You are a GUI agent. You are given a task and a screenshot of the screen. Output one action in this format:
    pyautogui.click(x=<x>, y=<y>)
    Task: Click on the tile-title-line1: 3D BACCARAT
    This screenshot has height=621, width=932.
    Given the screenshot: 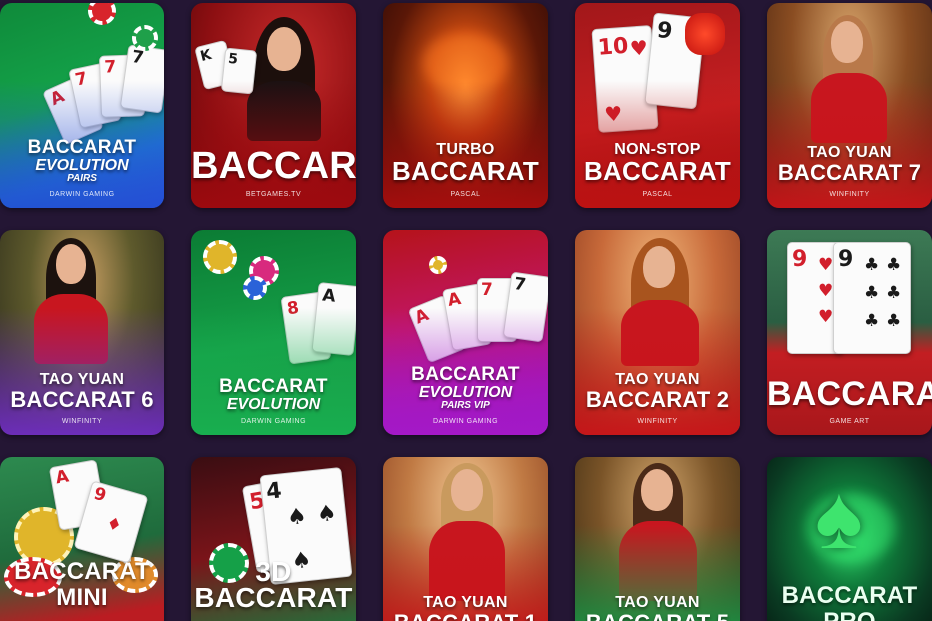 What is the action you would take?
    pyautogui.click(x=273, y=584)
    